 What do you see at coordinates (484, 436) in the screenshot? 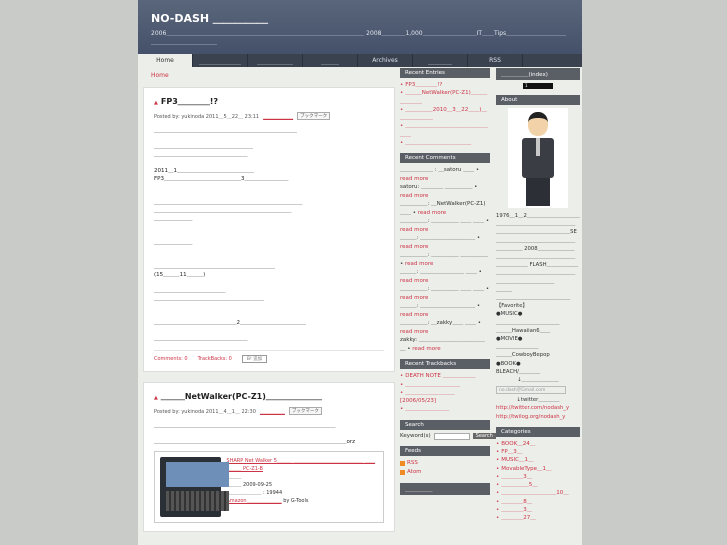
I see `search-button: Search` at bounding box center [484, 436].